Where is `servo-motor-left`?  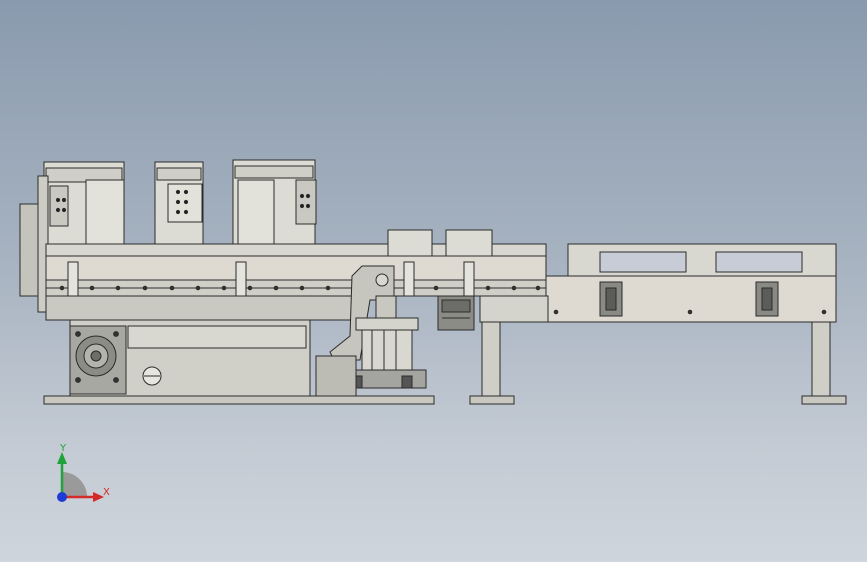
servo-motor-left is located at coordinates (98, 360).